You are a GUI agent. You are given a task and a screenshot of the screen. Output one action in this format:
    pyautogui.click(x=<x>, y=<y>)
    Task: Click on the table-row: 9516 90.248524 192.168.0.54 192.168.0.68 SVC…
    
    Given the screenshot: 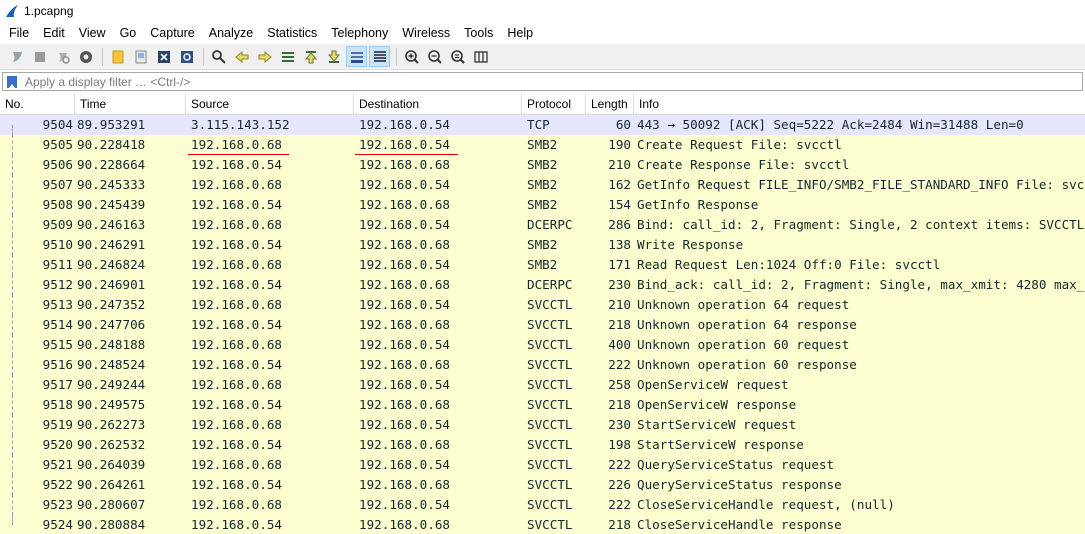 What is the action you would take?
    pyautogui.click(x=542, y=365)
    